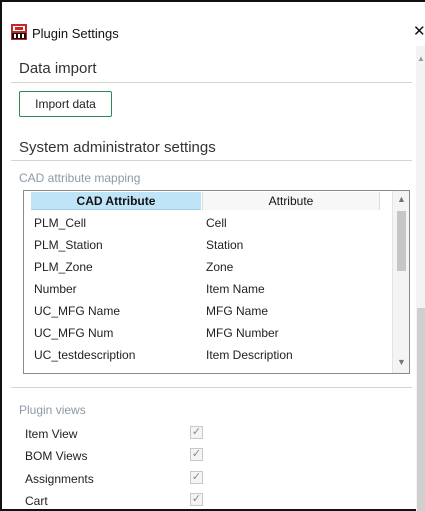 This screenshot has height=511, width=425. What do you see at coordinates (196, 454) in the screenshot?
I see `bom-views-checkbox: ✓` at bounding box center [196, 454].